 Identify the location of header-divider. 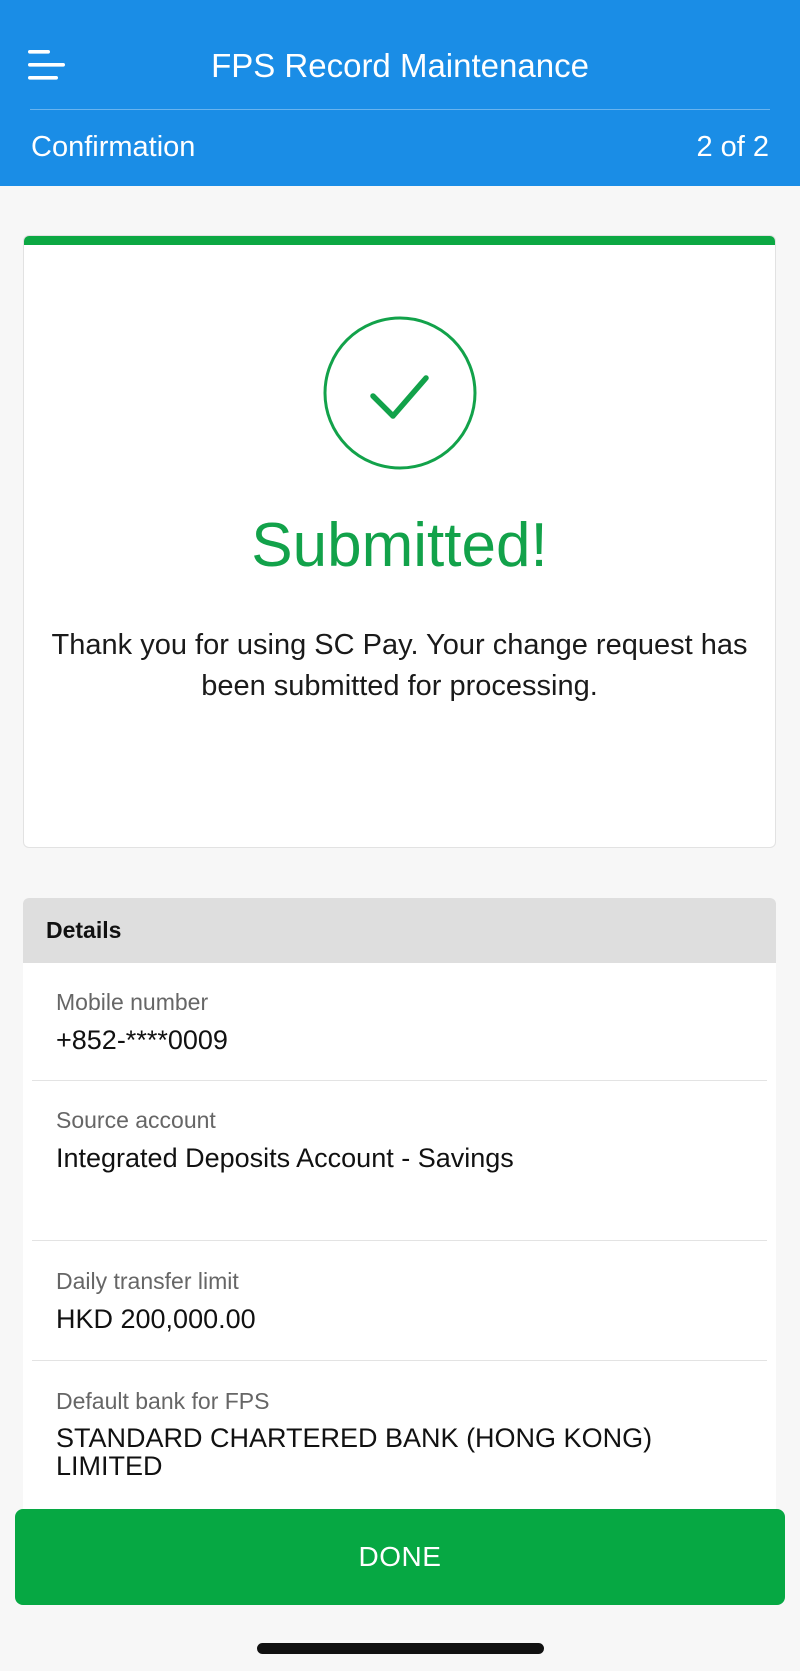
(400, 109).